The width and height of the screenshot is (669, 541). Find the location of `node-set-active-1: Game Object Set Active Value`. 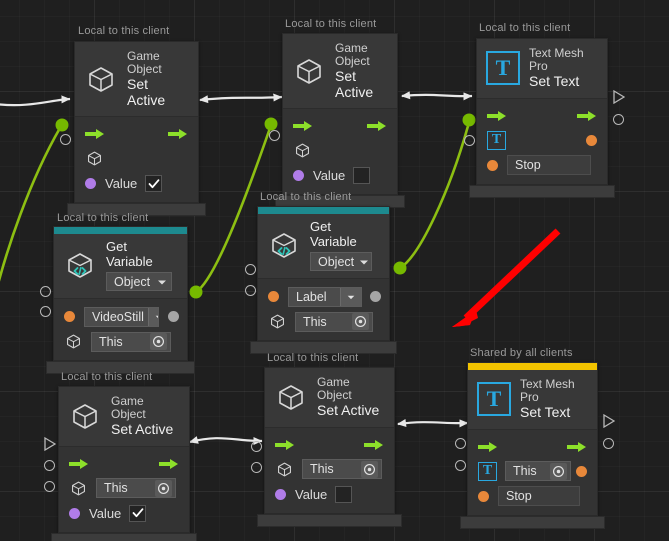

node-set-active-1: Game Object Set Active Value is located at coordinates (136, 129).